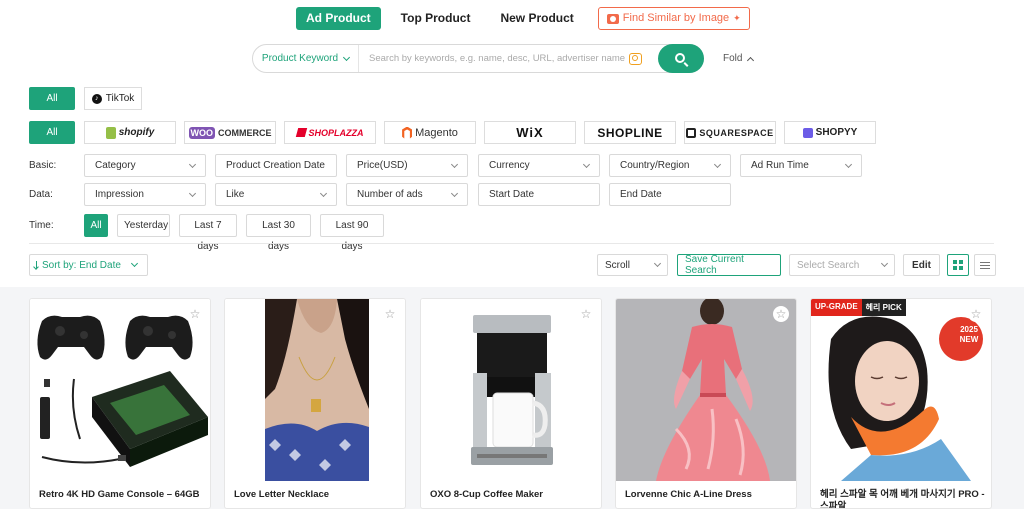 The height and width of the screenshot is (509, 1024). Describe the element at coordinates (730, 132) in the screenshot. I see `store-squarespace: SQUARESPACE` at that location.